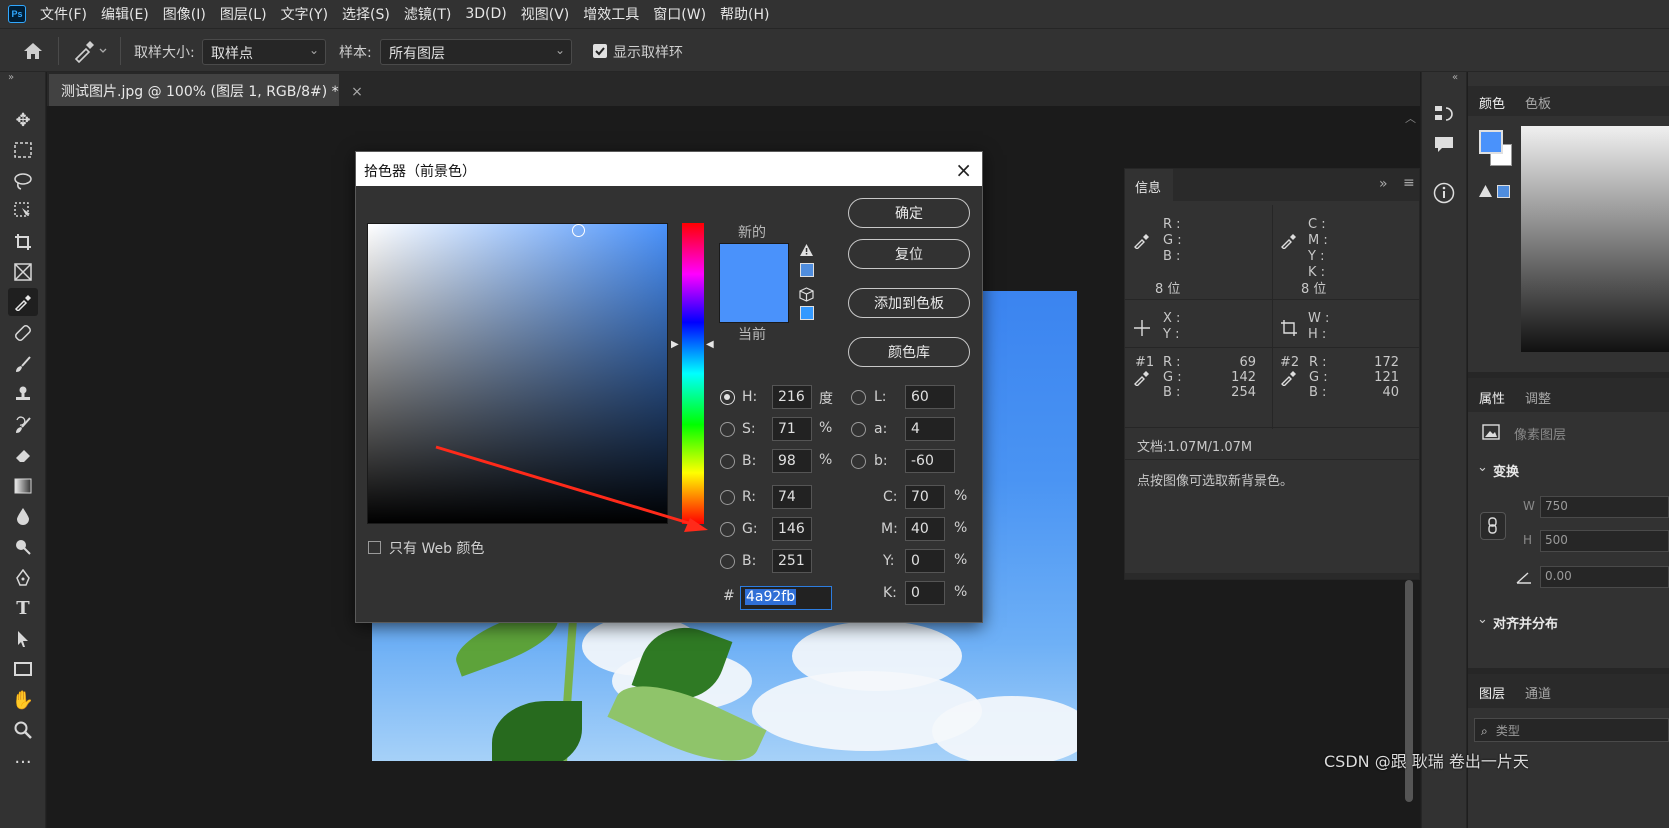 The height and width of the screenshot is (828, 1669). What do you see at coordinates (909, 213) in the screenshot?
I see `ok-button: 确定` at bounding box center [909, 213].